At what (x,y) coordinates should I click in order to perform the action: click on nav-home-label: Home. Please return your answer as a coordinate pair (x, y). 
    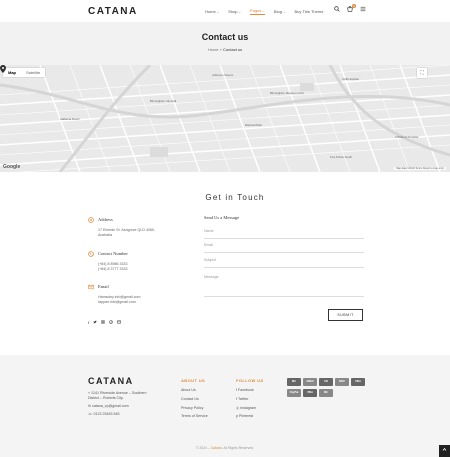
    Looking at the image, I should click on (210, 11).